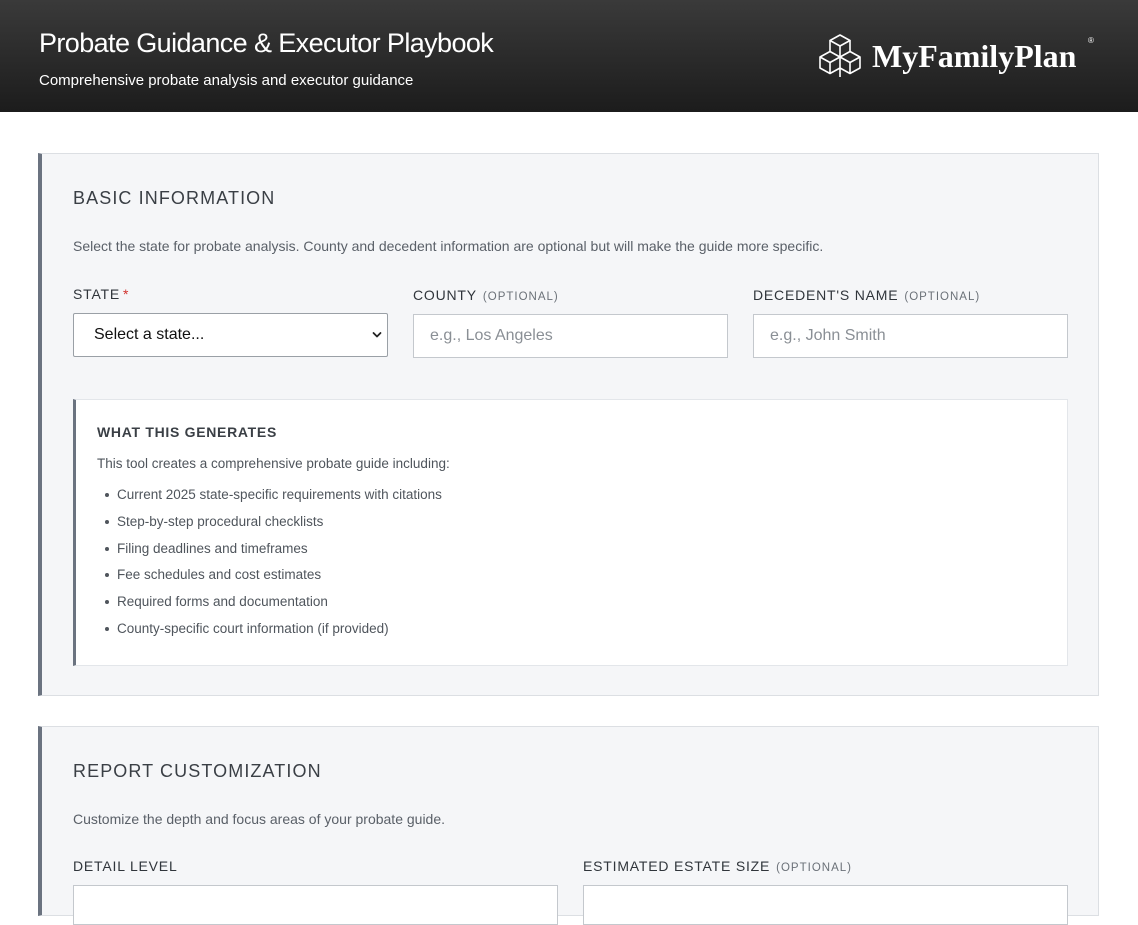  I want to click on decedent-name-input, so click(918, 336).